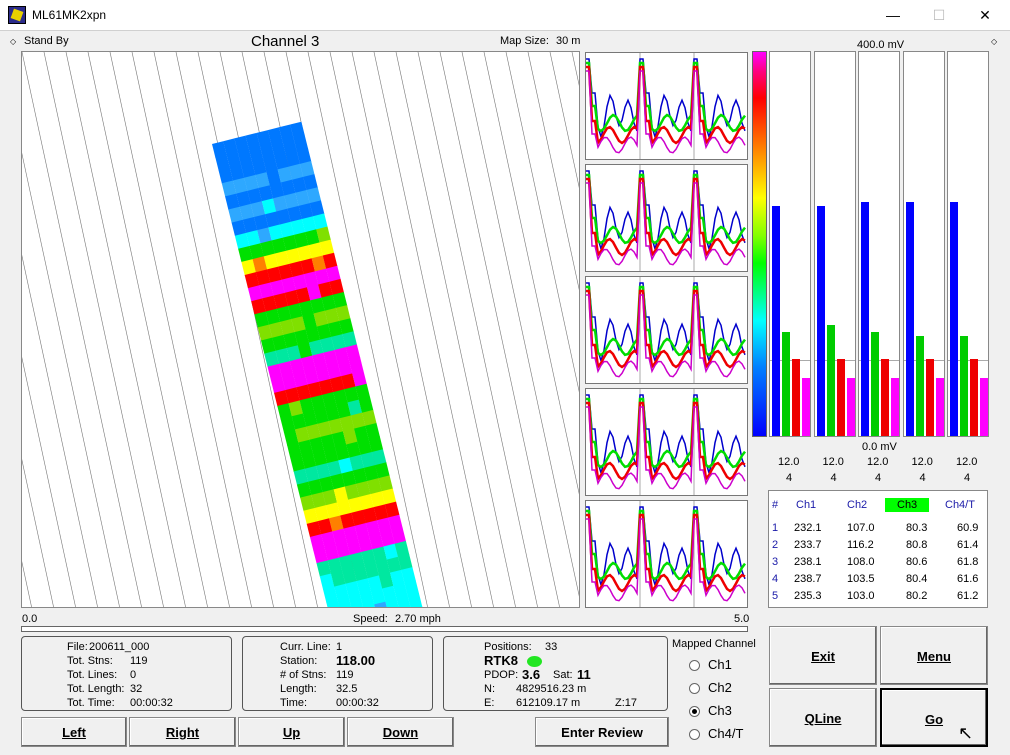  What do you see at coordinates (720, 687) in the screenshot?
I see `mapped-channel-option: Ch2` at bounding box center [720, 687].